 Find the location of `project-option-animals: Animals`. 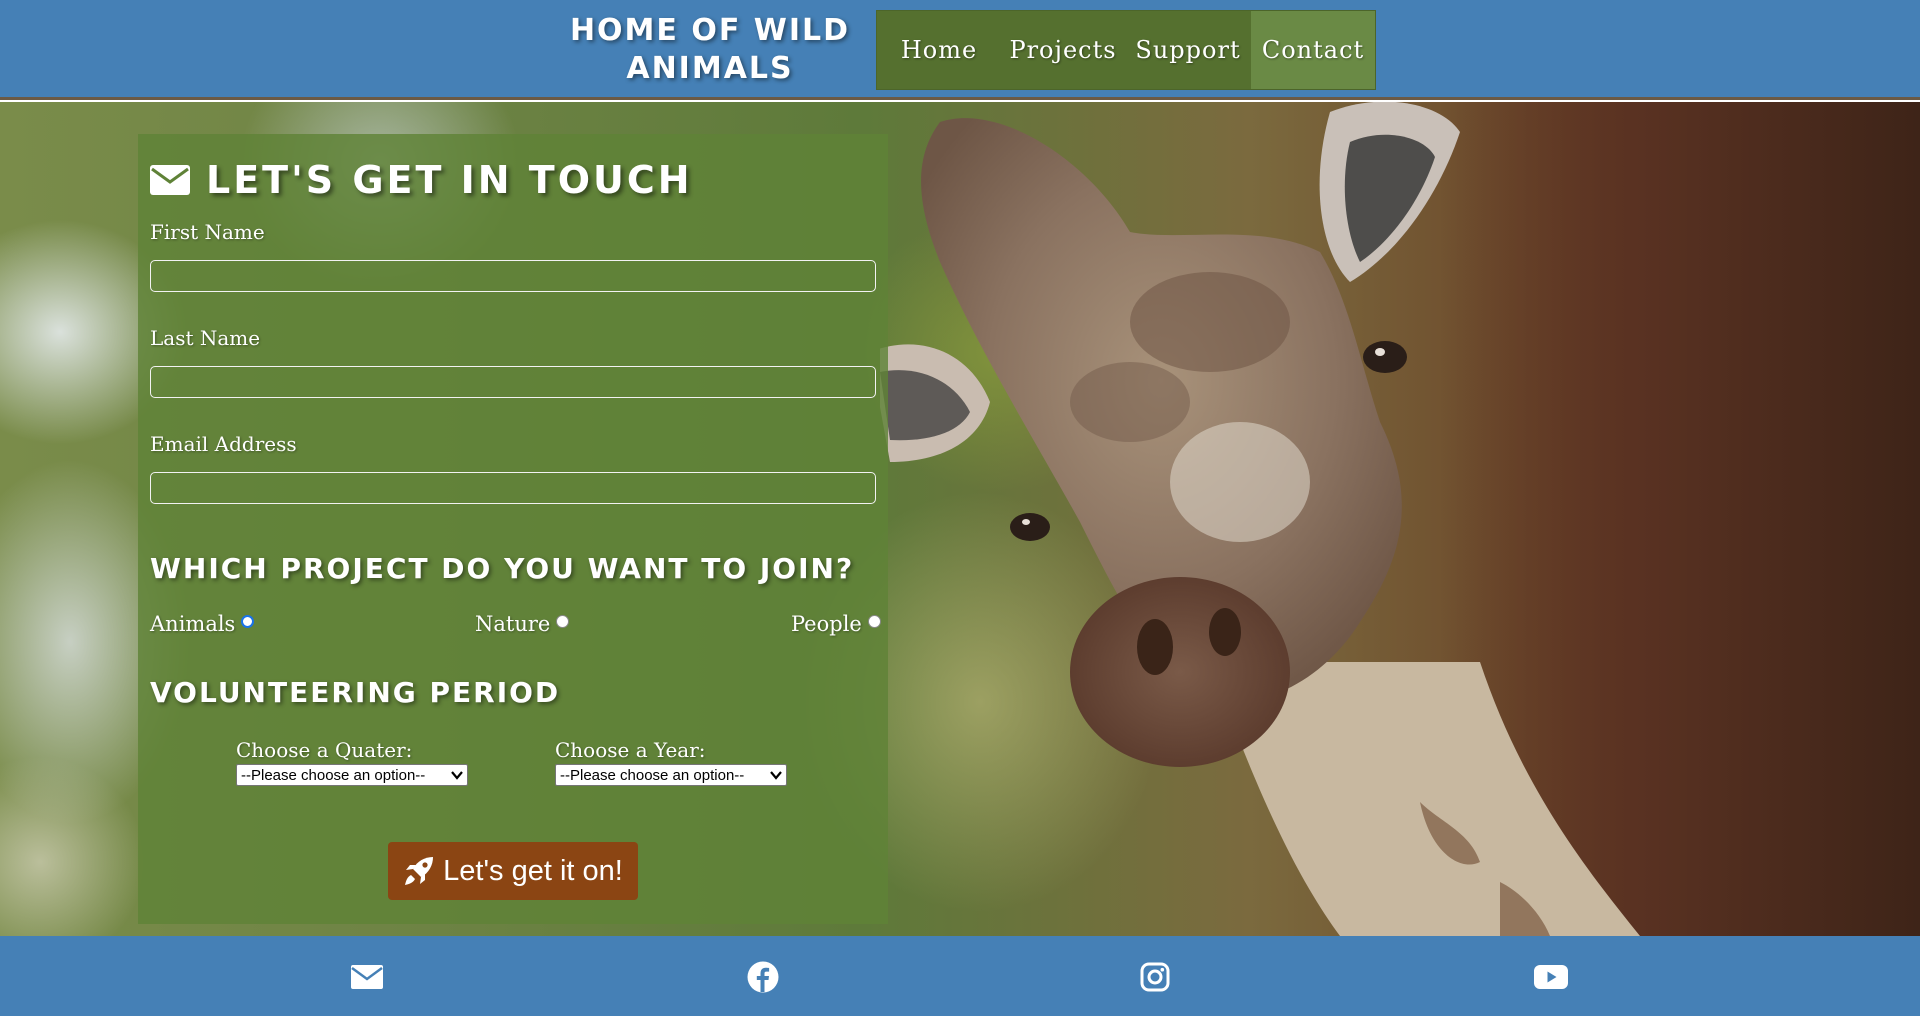

project-option-animals: Animals is located at coordinates (202, 624).